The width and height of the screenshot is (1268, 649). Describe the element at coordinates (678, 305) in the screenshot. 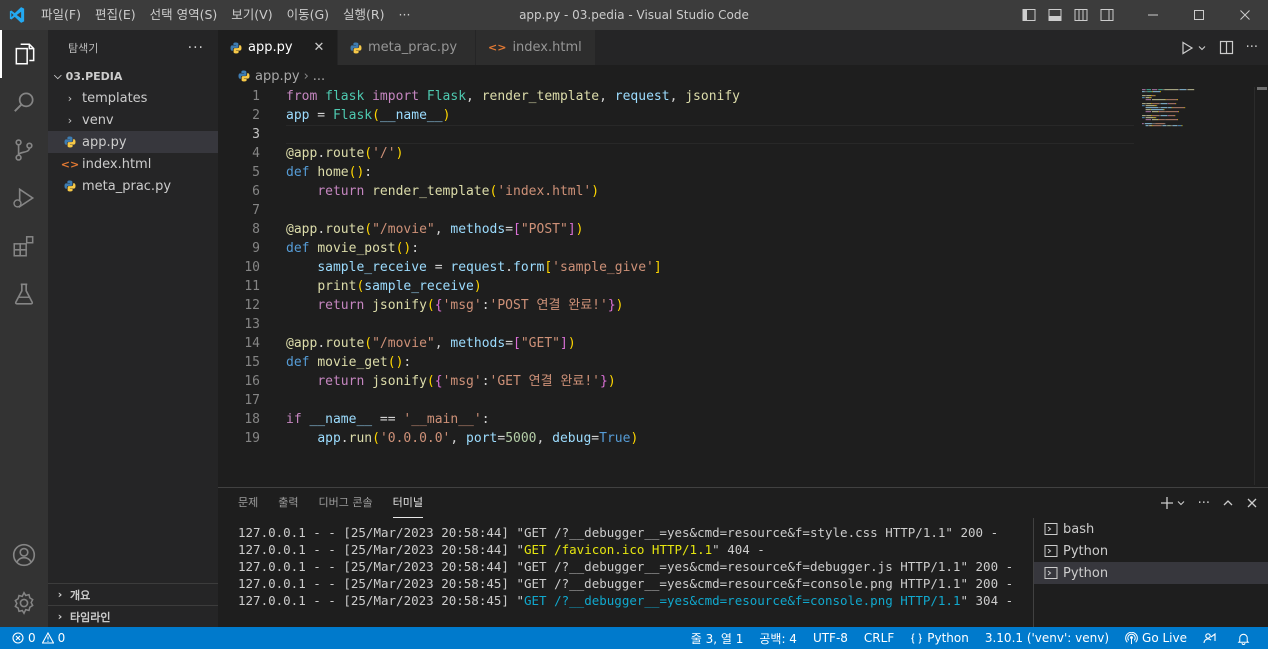

I see `code-line: 12 return jsonify({'msg':'POST 연결 완료!'})` at that location.